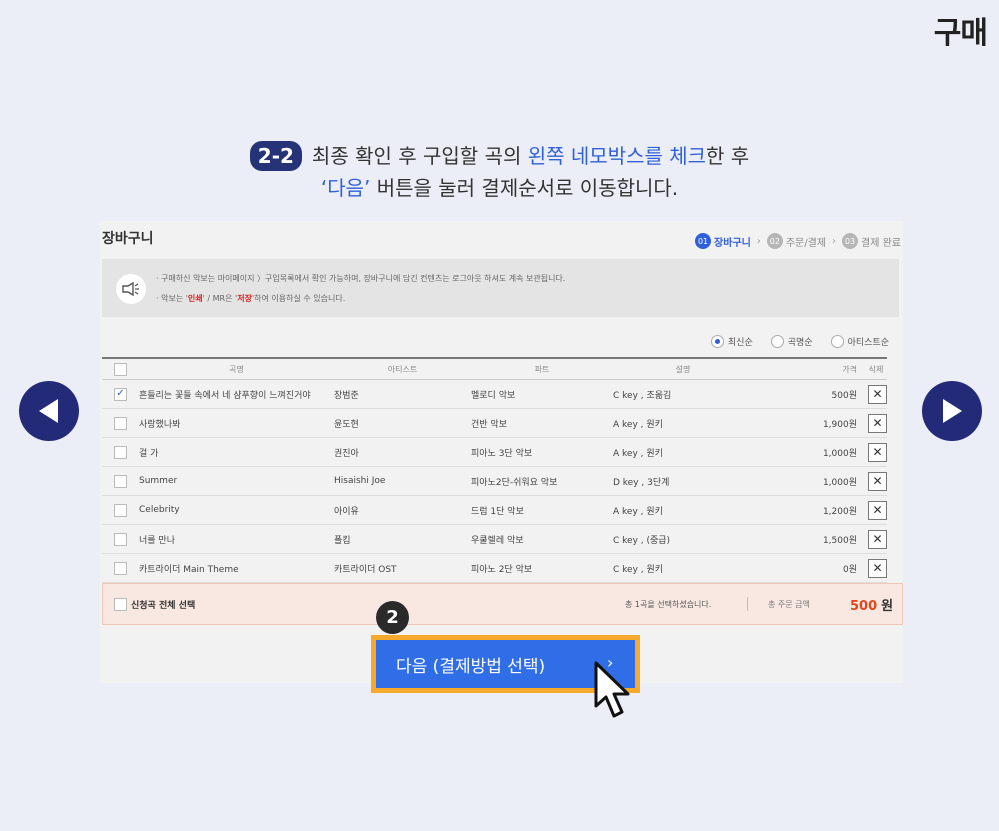 The height and width of the screenshot is (831, 999). What do you see at coordinates (839, 511) in the screenshot?
I see `cell-price: 1,200원` at bounding box center [839, 511].